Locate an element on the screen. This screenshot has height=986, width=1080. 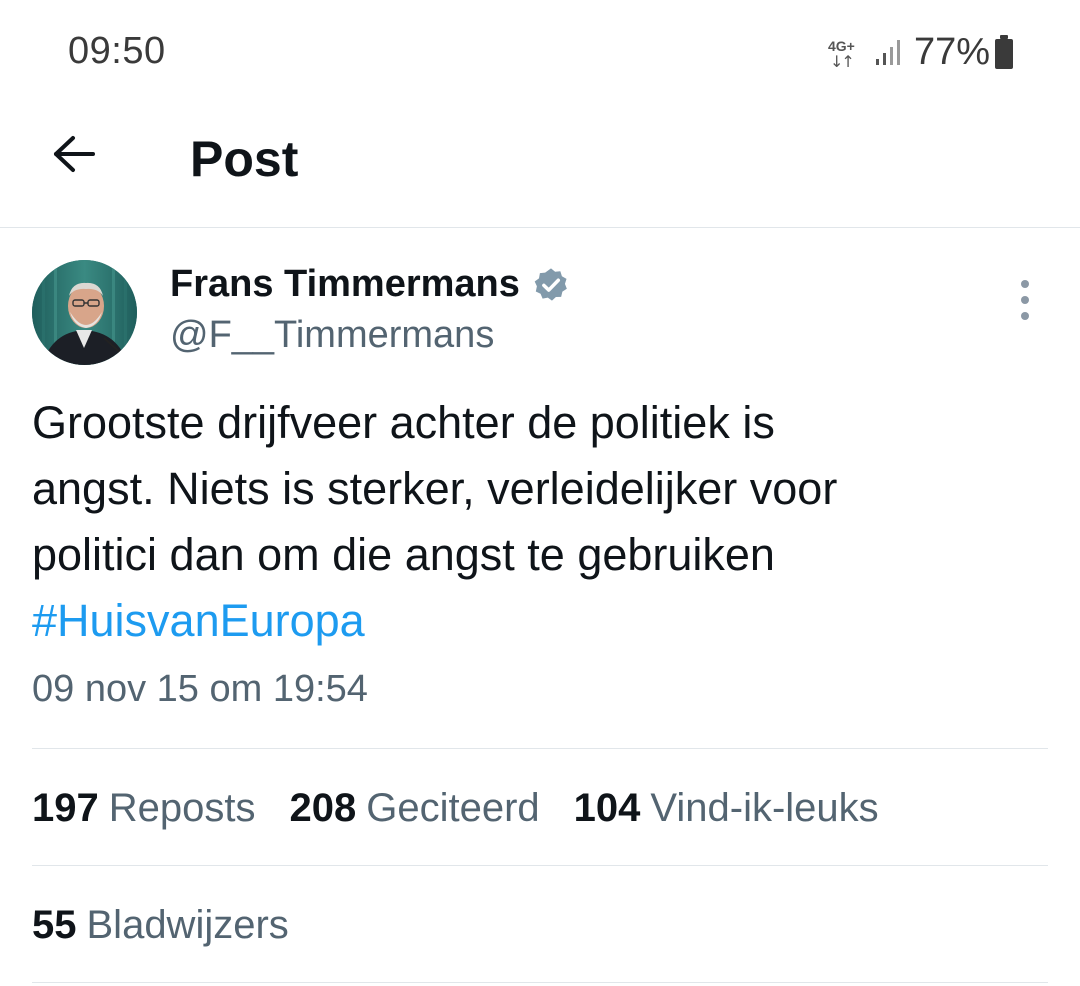
author-name: Frans Timmermans is located at coordinates (345, 284).